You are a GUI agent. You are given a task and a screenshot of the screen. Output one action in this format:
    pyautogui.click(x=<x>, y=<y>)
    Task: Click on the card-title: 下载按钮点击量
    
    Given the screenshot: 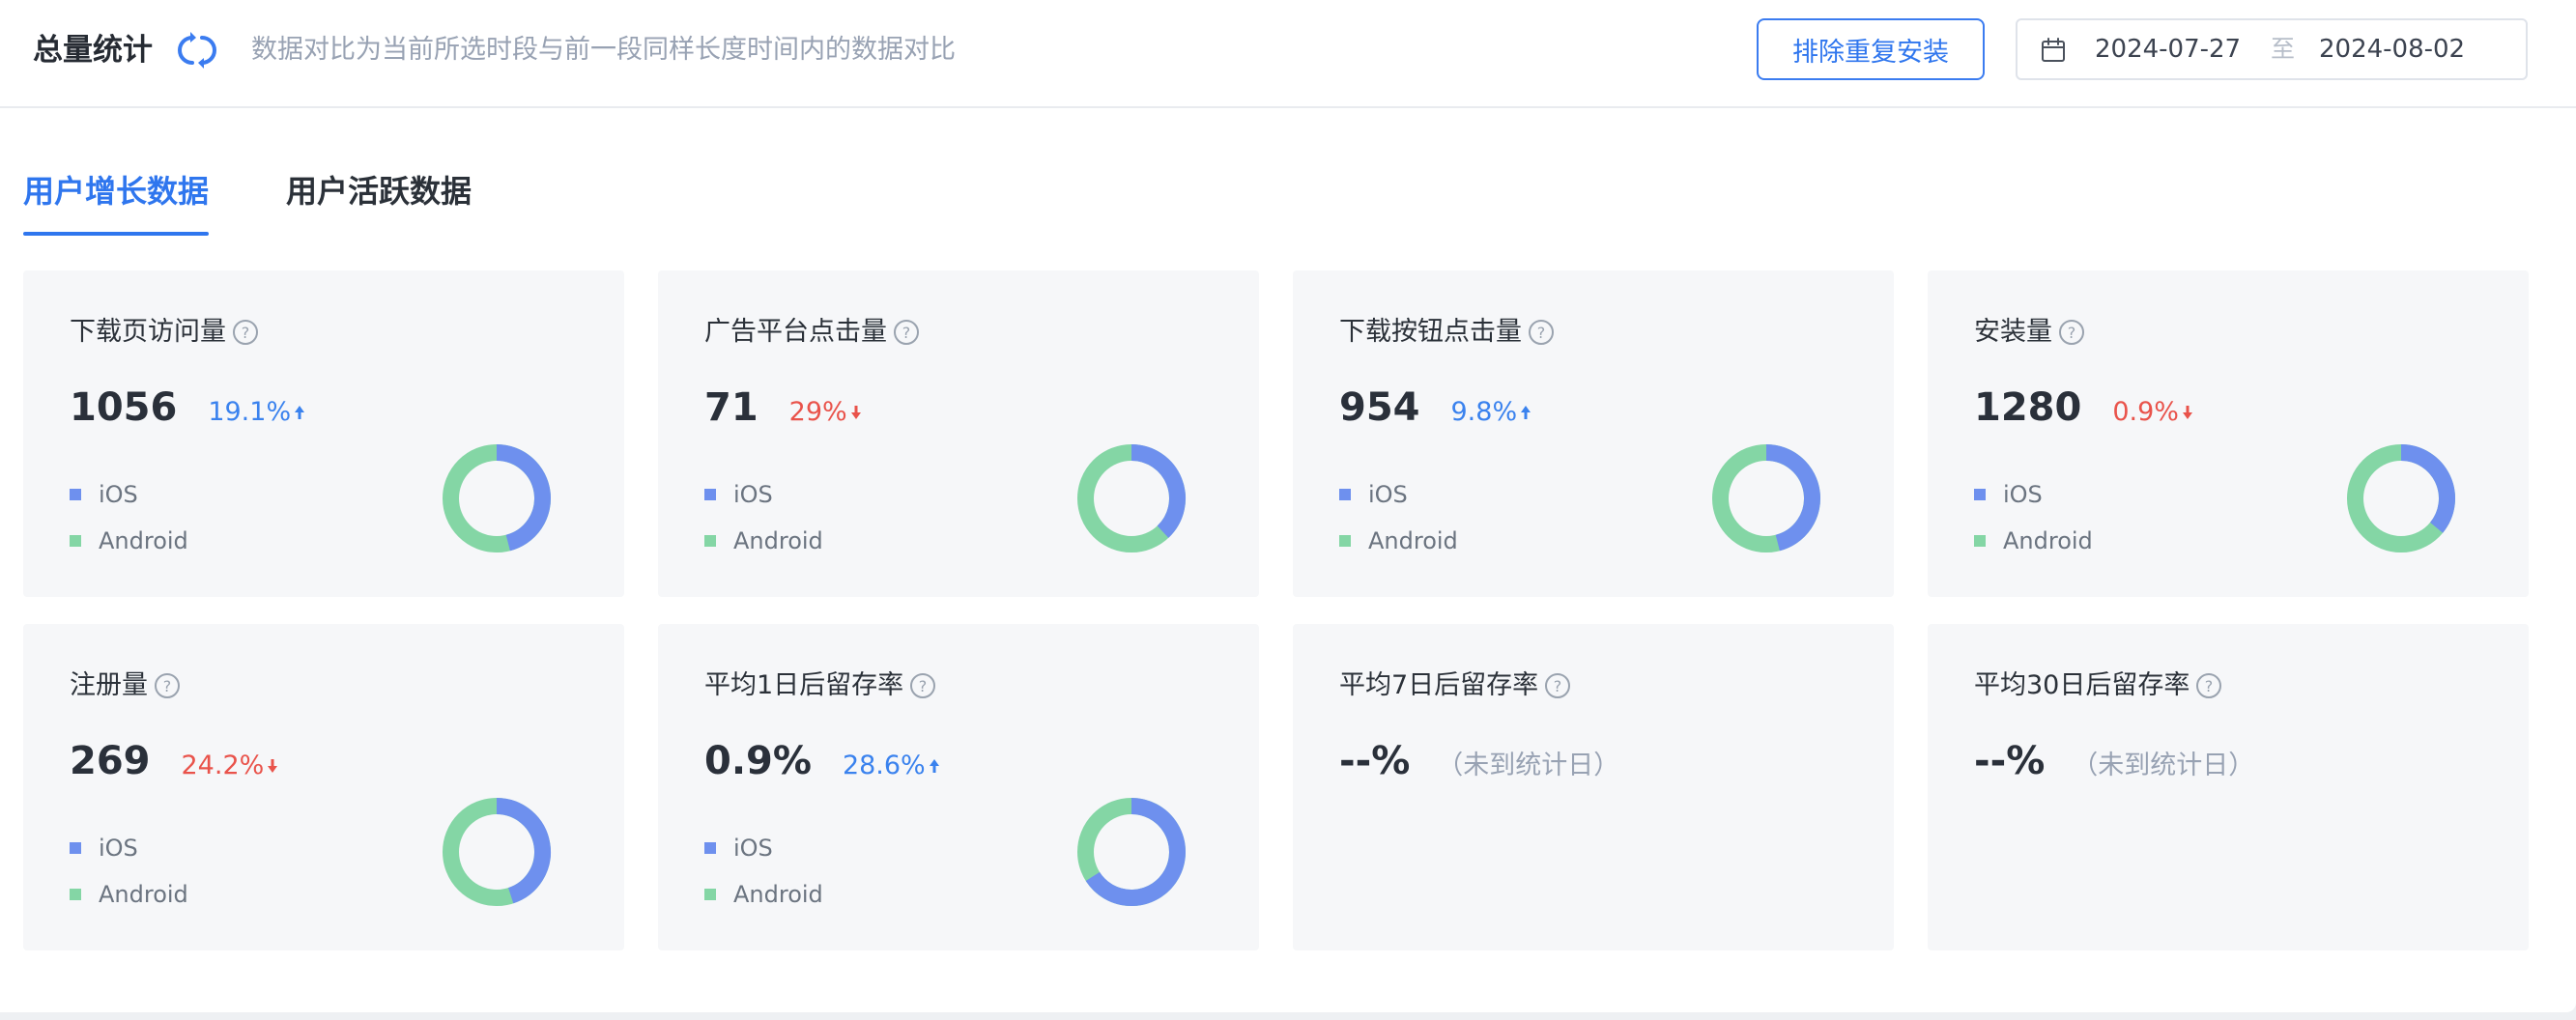 What is the action you would take?
    pyautogui.click(x=1431, y=332)
    